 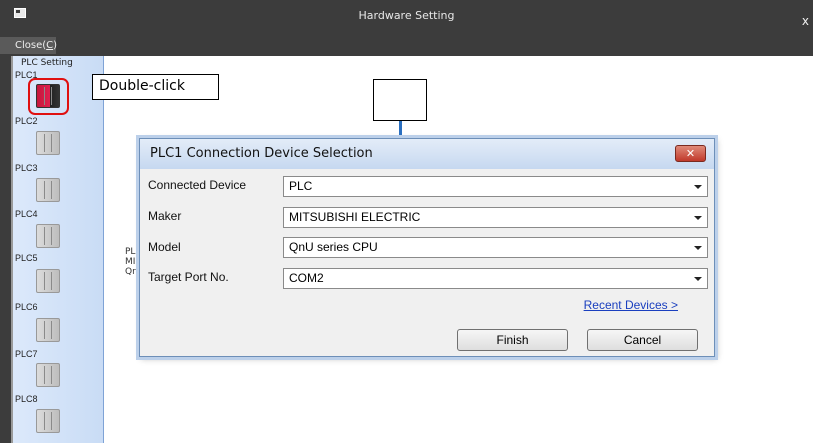 What do you see at coordinates (130, 262) in the screenshot?
I see `background-text-2: MI` at bounding box center [130, 262].